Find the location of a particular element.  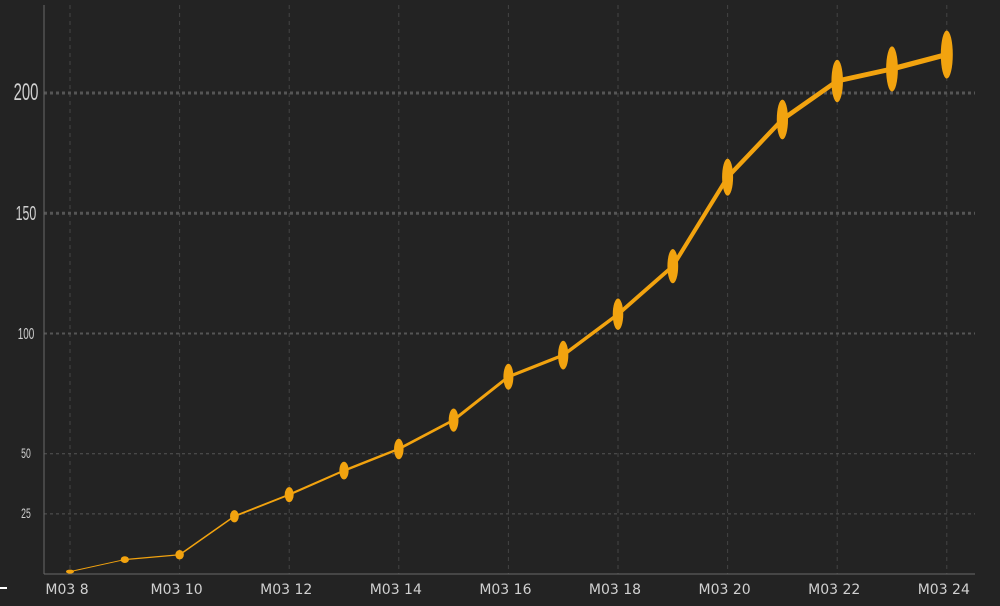

x-tick-label: M03 24 is located at coordinates (944, 590).